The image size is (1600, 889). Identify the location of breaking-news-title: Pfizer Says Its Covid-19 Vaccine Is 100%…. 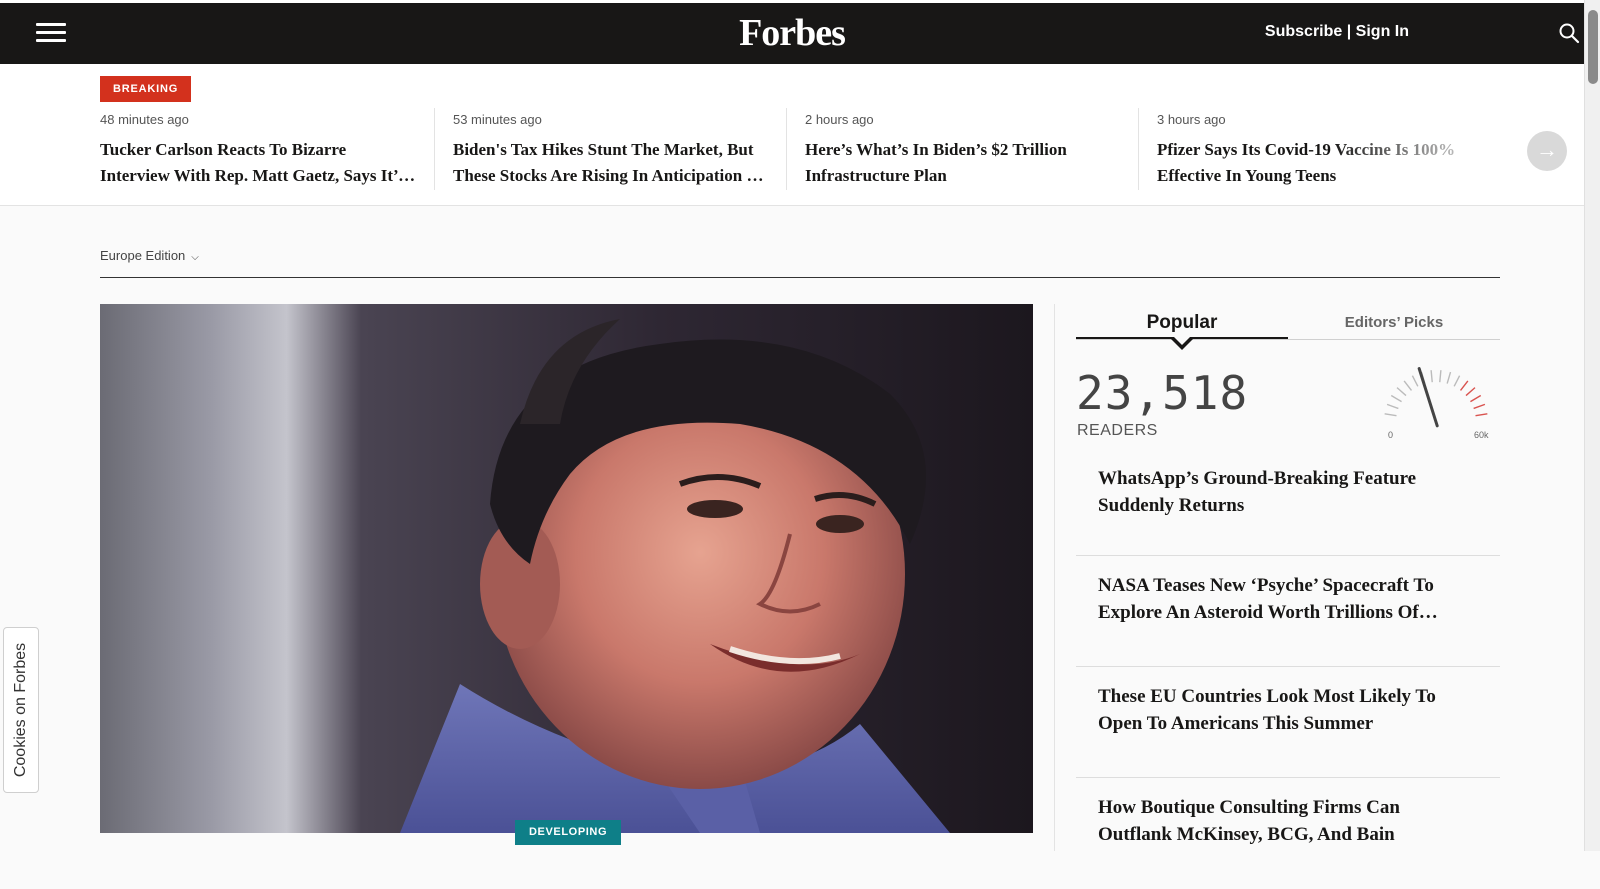
(1314, 163).